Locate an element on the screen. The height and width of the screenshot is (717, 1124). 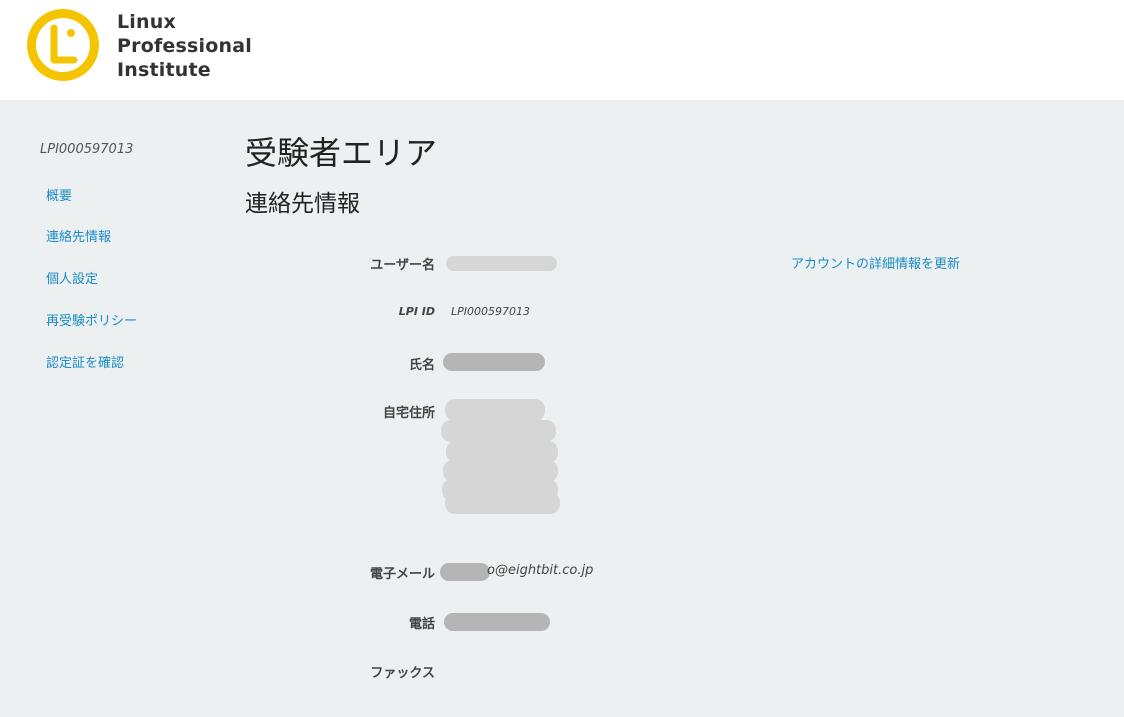
lpiid-label: LPI ID is located at coordinates (416, 311).